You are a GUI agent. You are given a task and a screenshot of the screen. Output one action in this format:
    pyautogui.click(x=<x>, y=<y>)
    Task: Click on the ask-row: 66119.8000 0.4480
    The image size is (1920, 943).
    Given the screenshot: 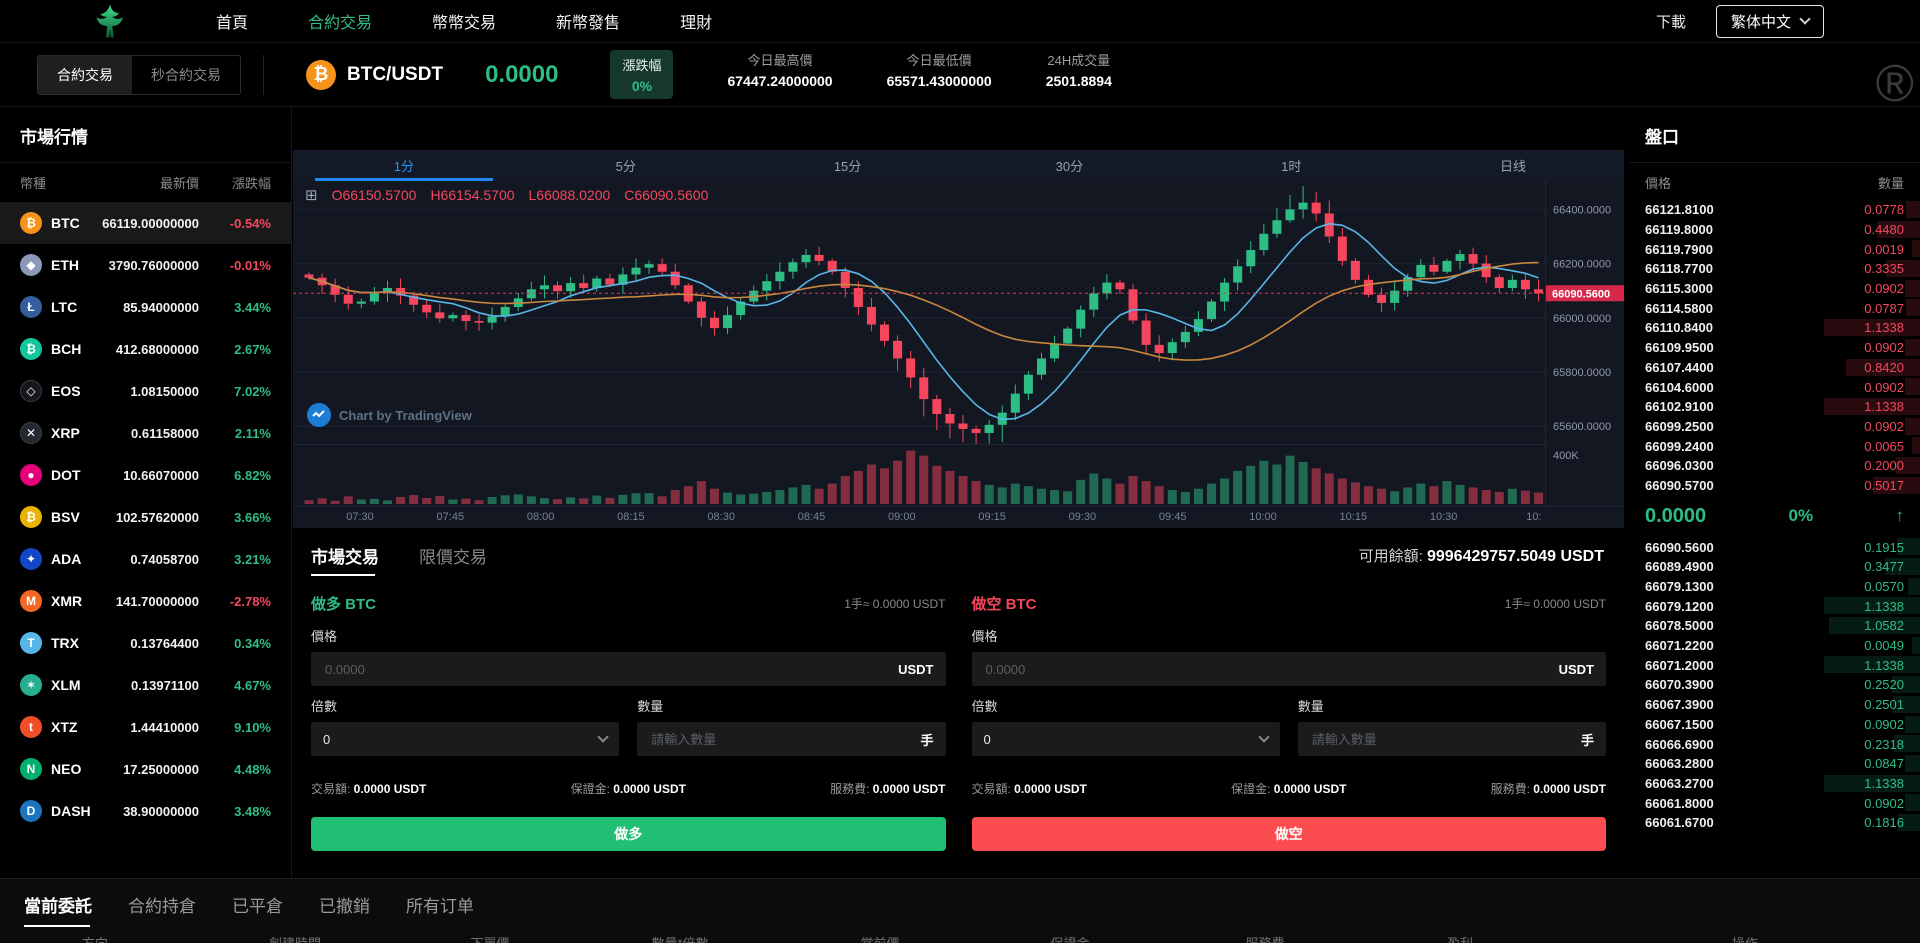 What is the action you would take?
    pyautogui.click(x=1774, y=230)
    